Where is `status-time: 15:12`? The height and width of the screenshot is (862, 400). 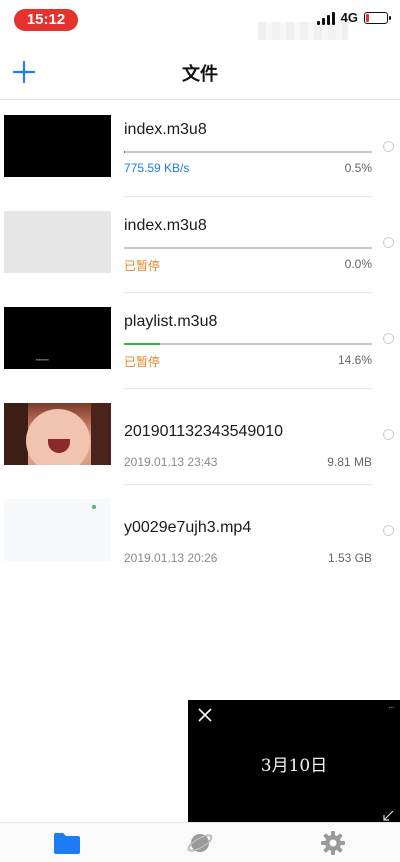 status-time: 15:12 is located at coordinates (46, 20).